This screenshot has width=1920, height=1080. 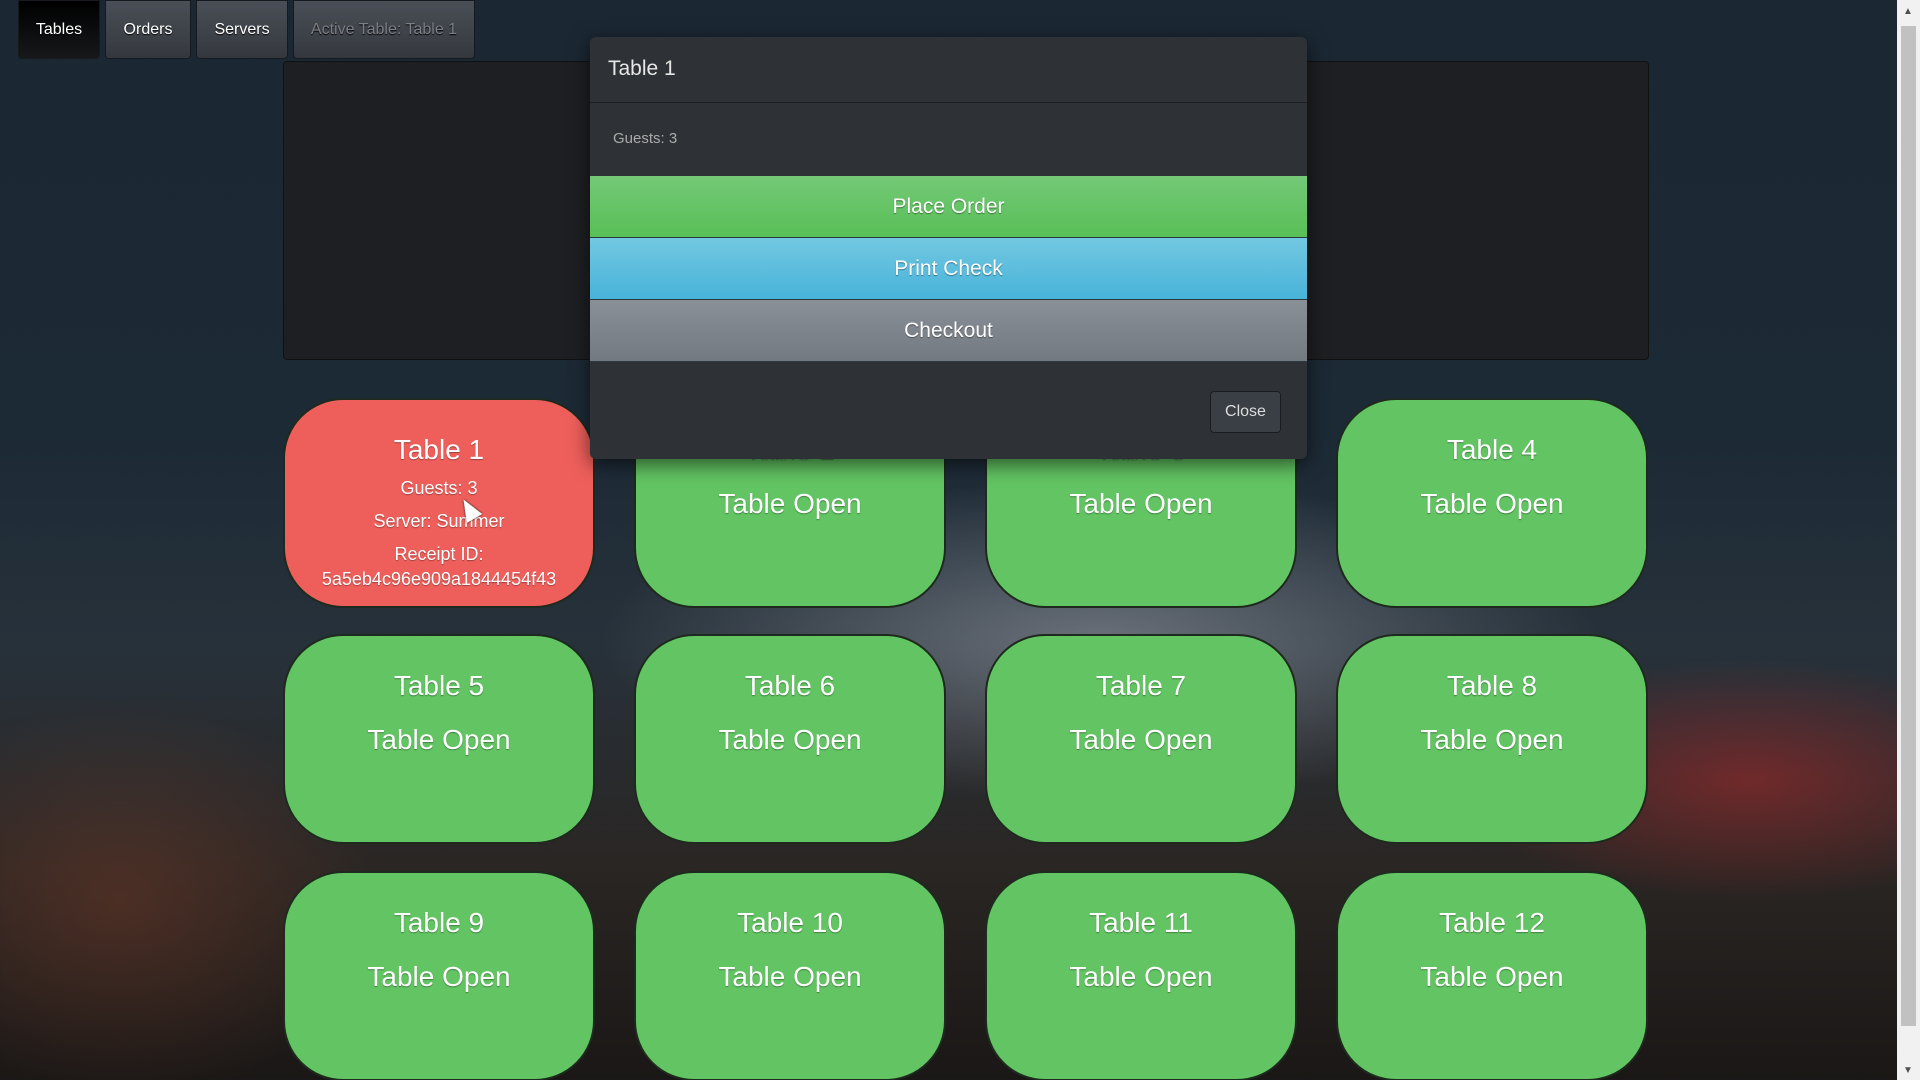 I want to click on scroll-up-icon: ▲, so click(x=1908, y=11).